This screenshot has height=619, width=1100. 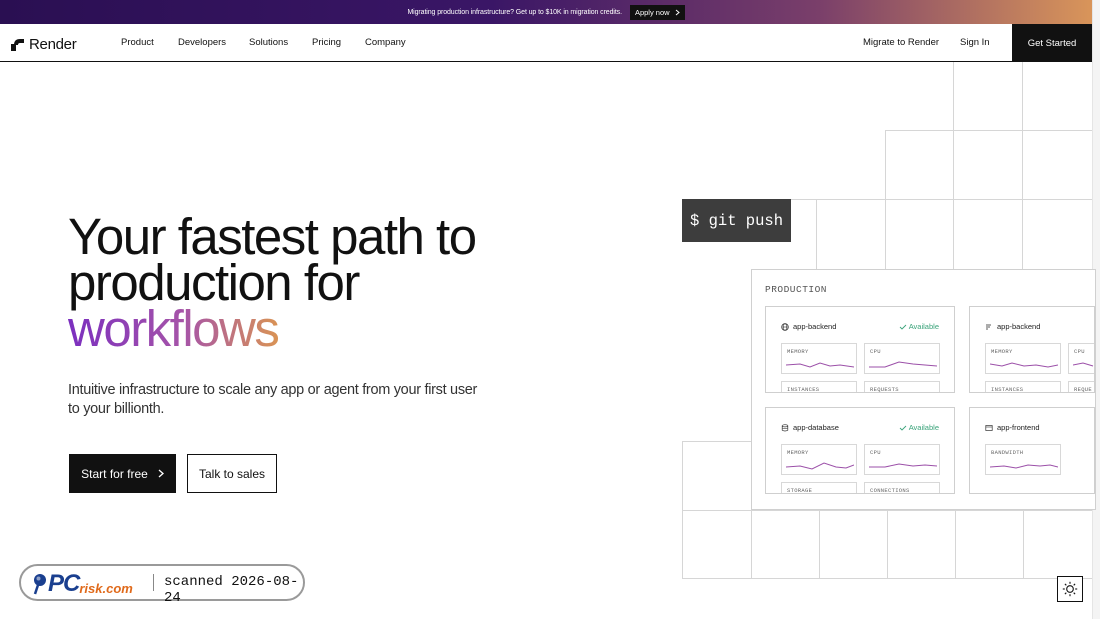 What do you see at coordinates (796, 289) in the screenshot?
I see `production-label: PRODUCTION` at bounding box center [796, 289].